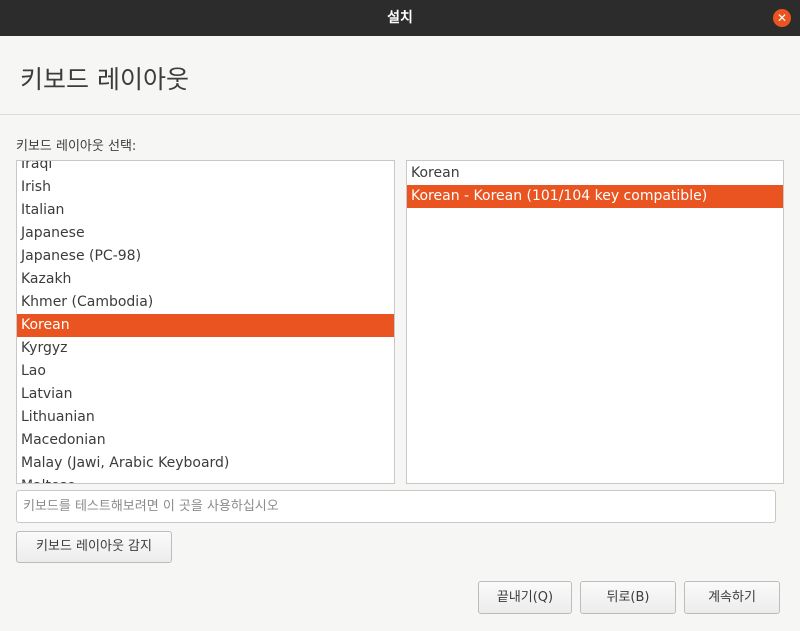 The width and height of the screenshot is (800, 631). Describe the element at coordinates (205, 371) in the screenshot. I see `layout-list-item: Lao` at that location.